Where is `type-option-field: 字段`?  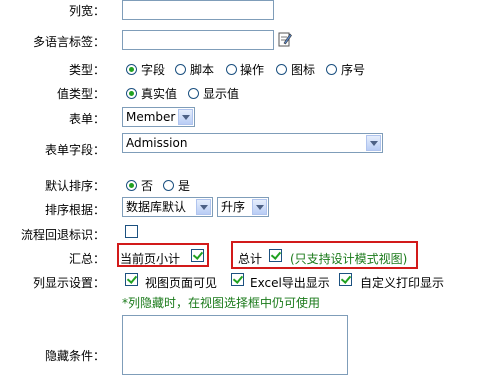
type-option-field: 字段 is located at coordinates (153, 70).